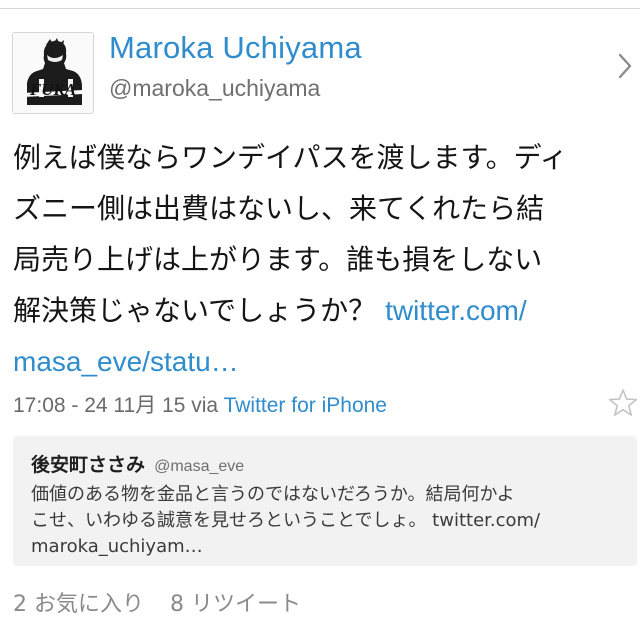 The width and height of the screenshot is (640, 640). I want to click on star-icon, so click(623, 403).